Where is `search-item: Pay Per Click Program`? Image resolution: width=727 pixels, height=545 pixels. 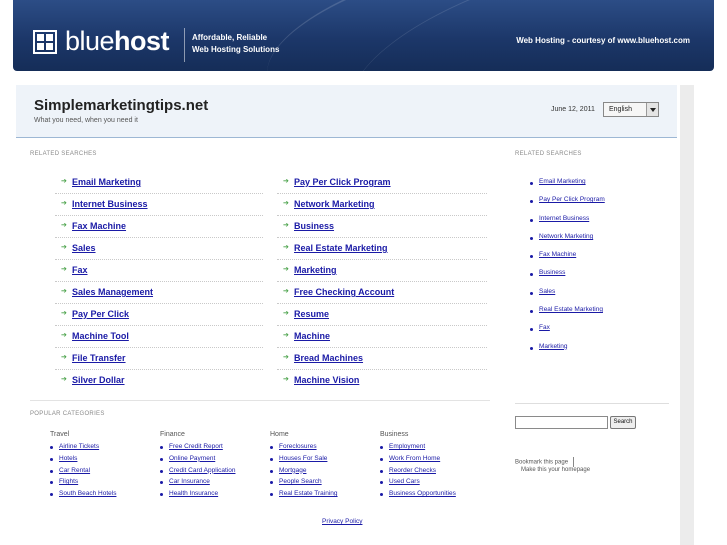 search-item: Pay Per Click Program is located at coordinates (382, 183).